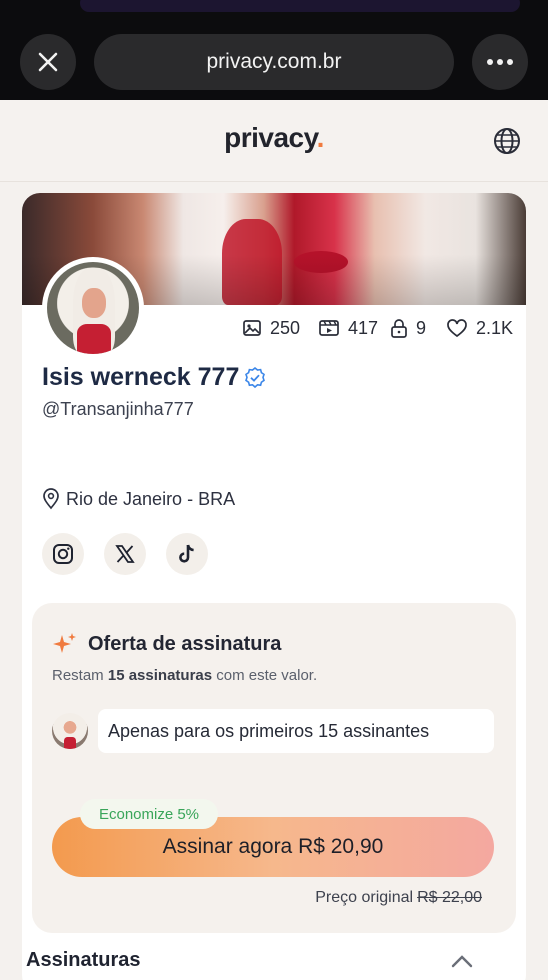  I want to click on chevron-up-icon, so click(462, 961).